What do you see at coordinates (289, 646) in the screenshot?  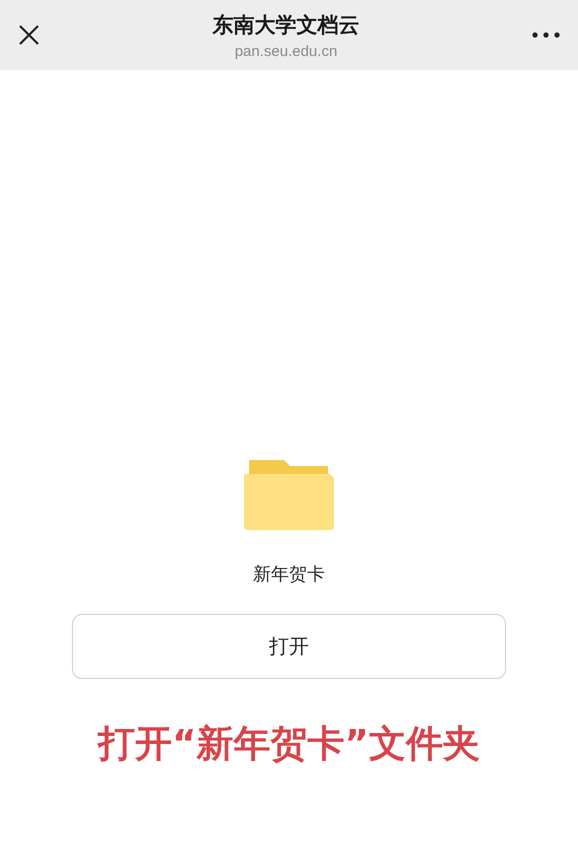 I see `open-button: 打开` at bounding box center [289, 646].